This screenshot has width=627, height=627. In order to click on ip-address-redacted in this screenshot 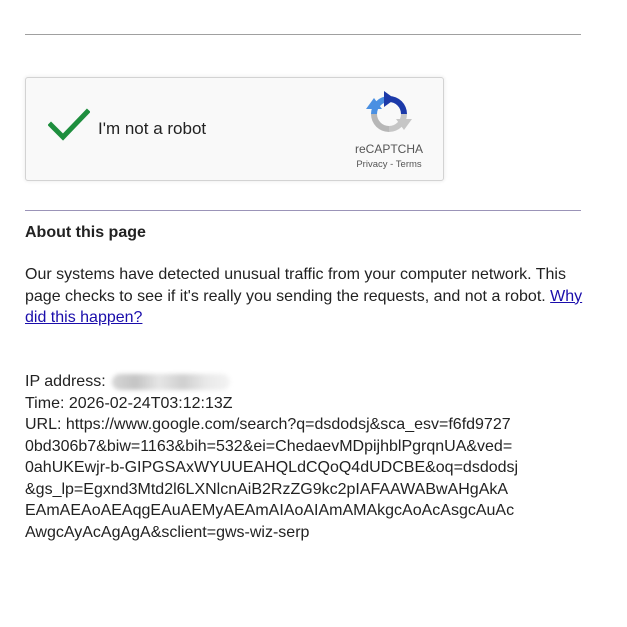, I will do `click(170, 381)`.